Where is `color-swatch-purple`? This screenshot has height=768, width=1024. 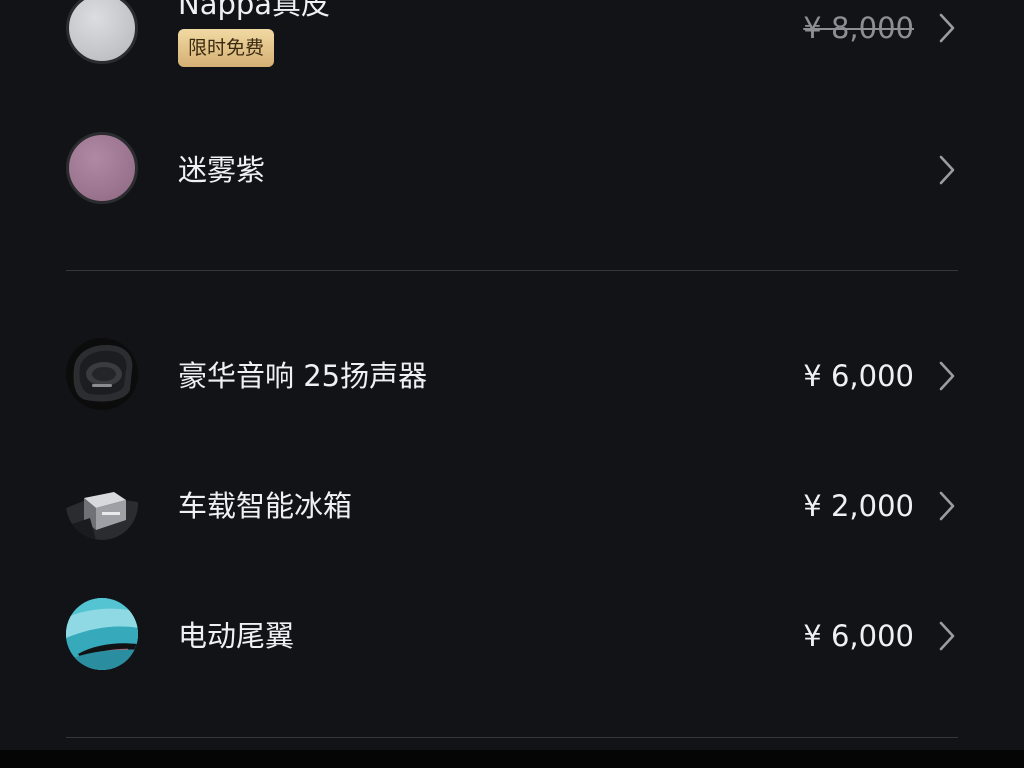
color-swatch-purple is located at coordinates (102, 168).